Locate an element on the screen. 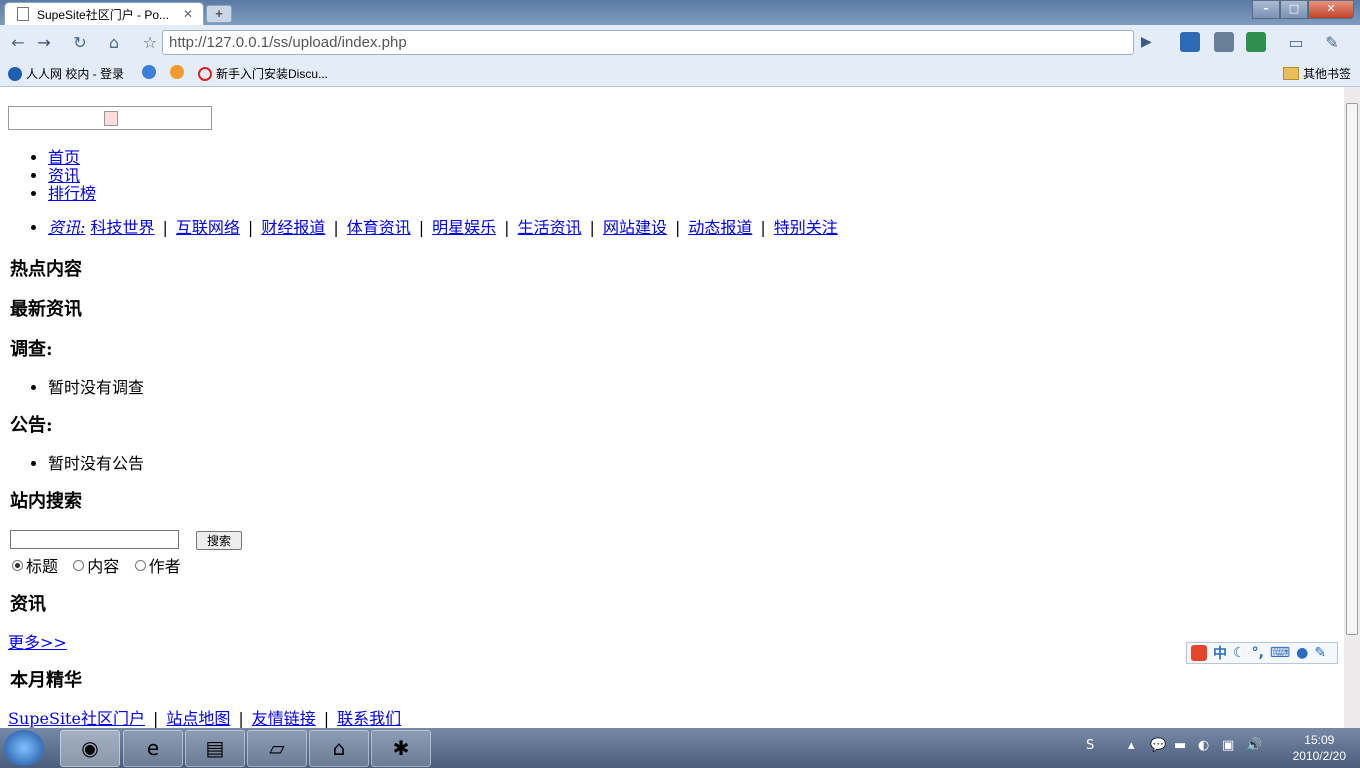 The image size is (1360, 768). notepad-task-icon: ▱ is located at coordinates (277, 748).